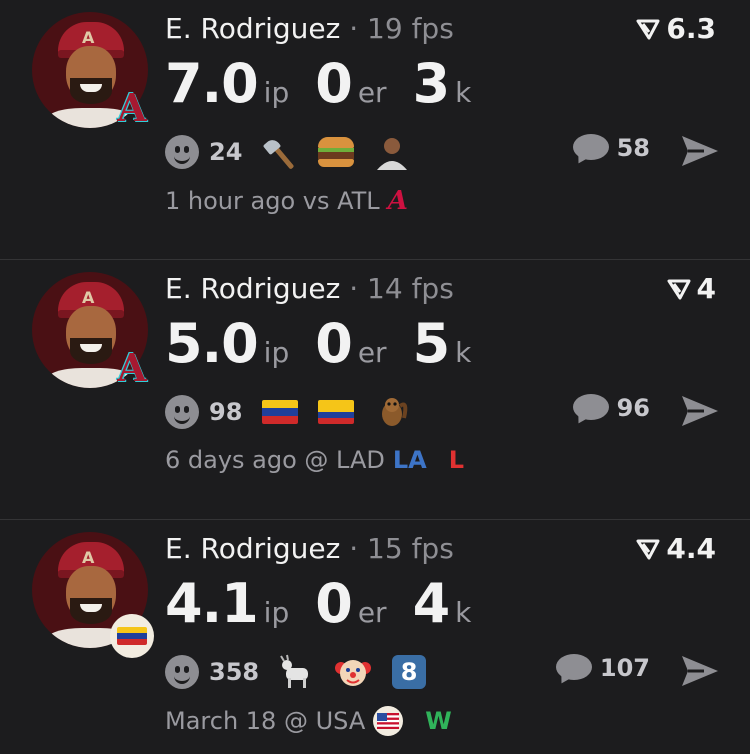 The width and height of the screenshot is (750, 754). What do you see at coordinates (212, 603) in the screenshot?
I see `ip-value: 4.1` at bounding box center [212, 603].